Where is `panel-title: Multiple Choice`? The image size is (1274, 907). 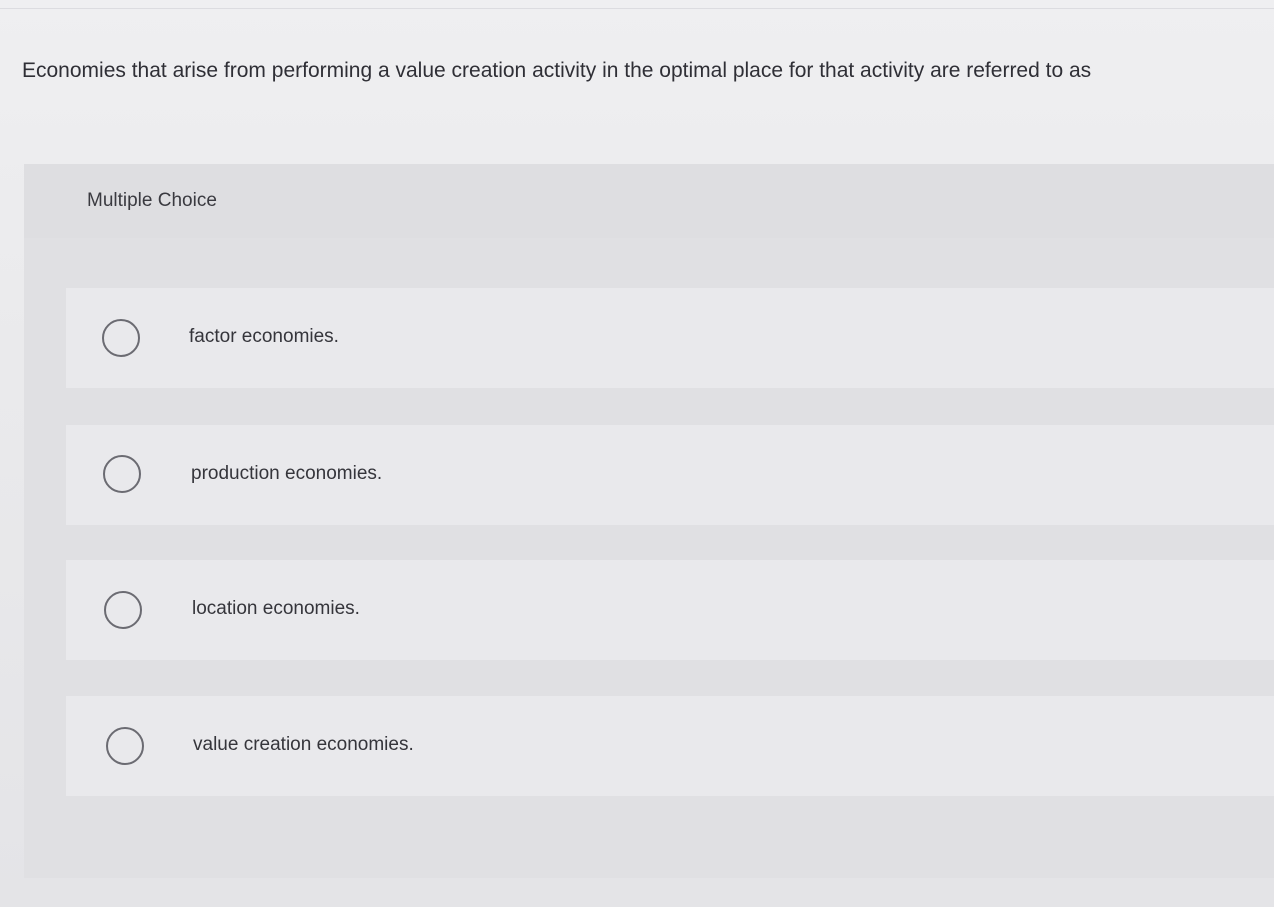
panel-title: Multiple Choice is located at coordinates (152, 200).